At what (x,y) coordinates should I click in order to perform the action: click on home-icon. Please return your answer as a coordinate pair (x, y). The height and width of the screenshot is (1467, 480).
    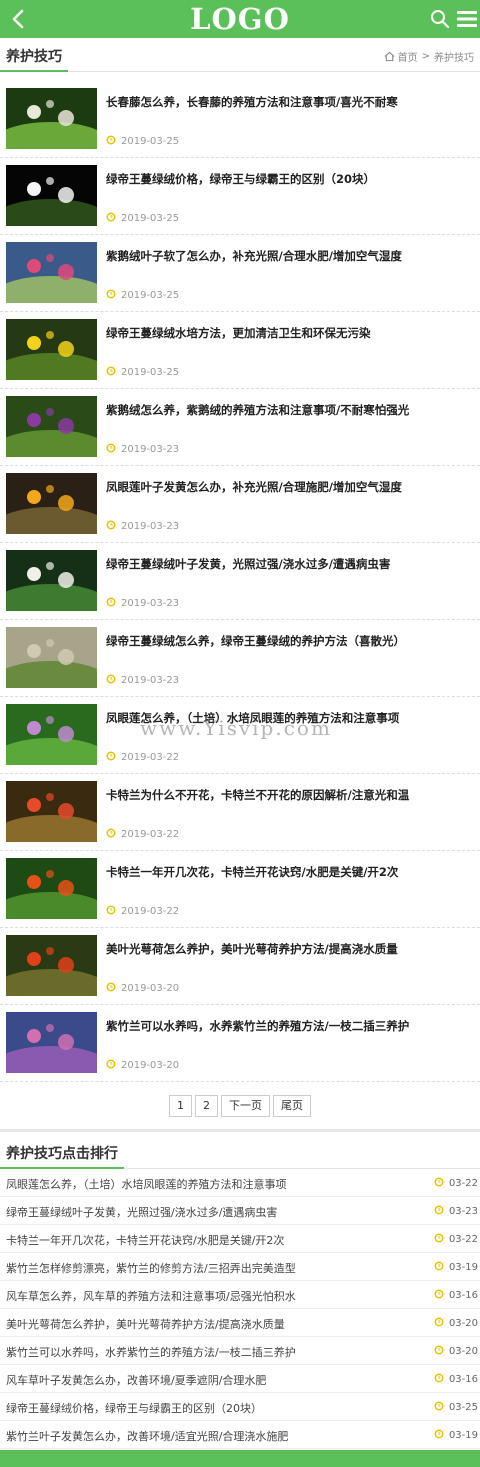
    Looking at the image, I should click on (389, 56).